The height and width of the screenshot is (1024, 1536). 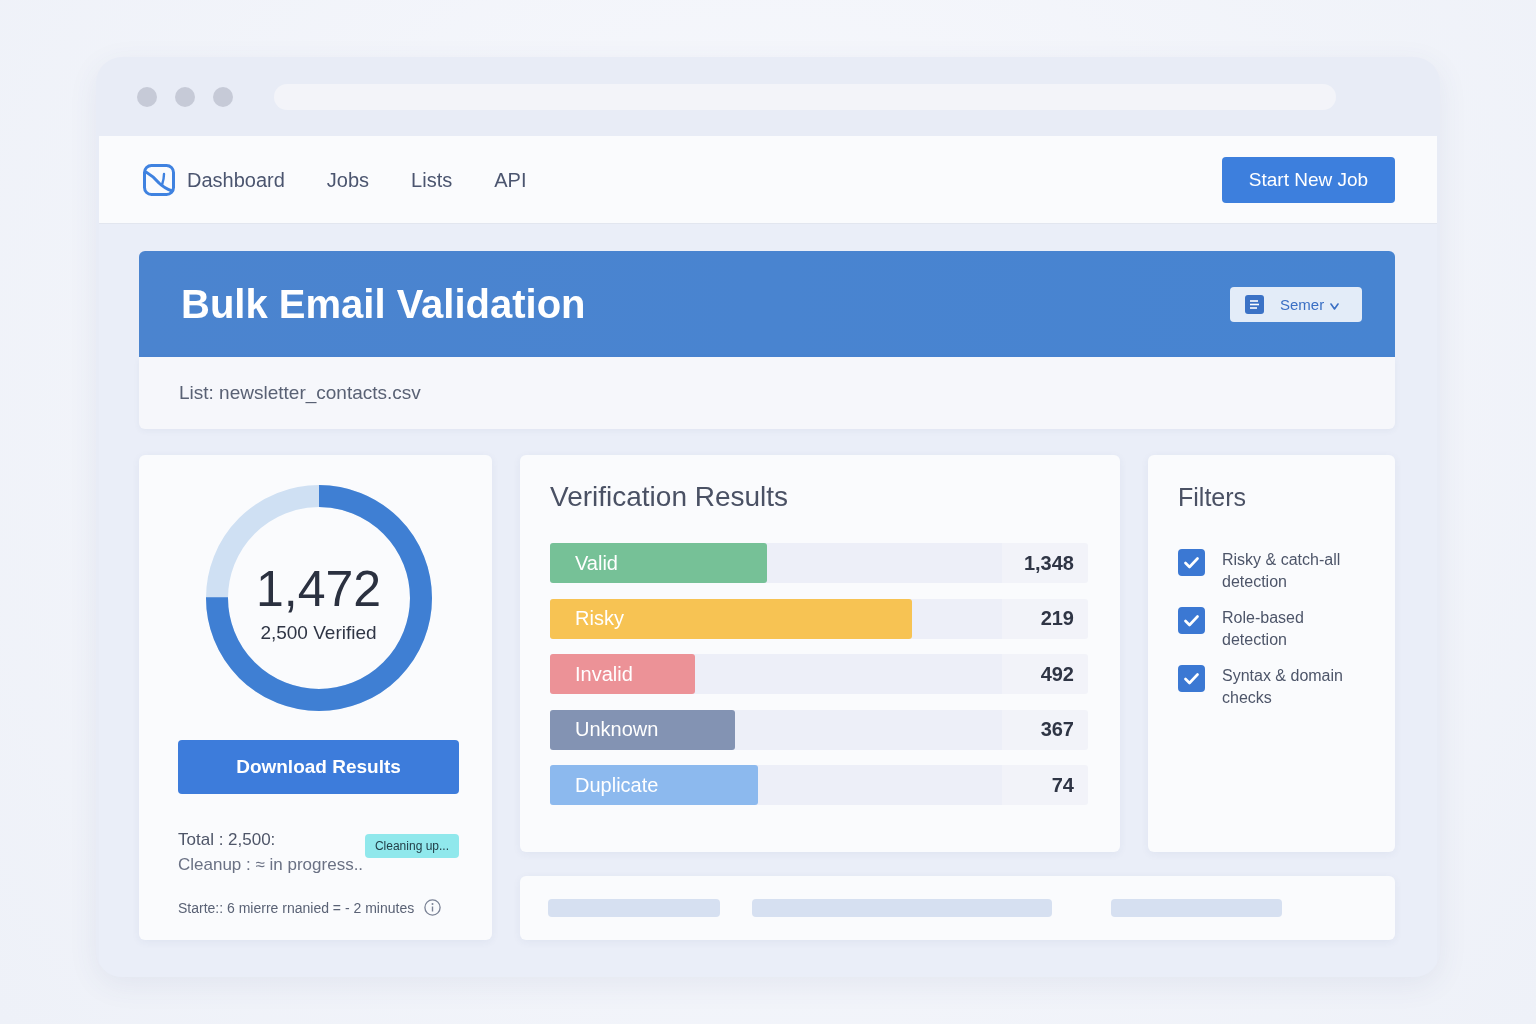 What do you see at coordinates (1045, 785) in the screenshot?
I see `result-count: 74` at bounding box center [1045, 785].